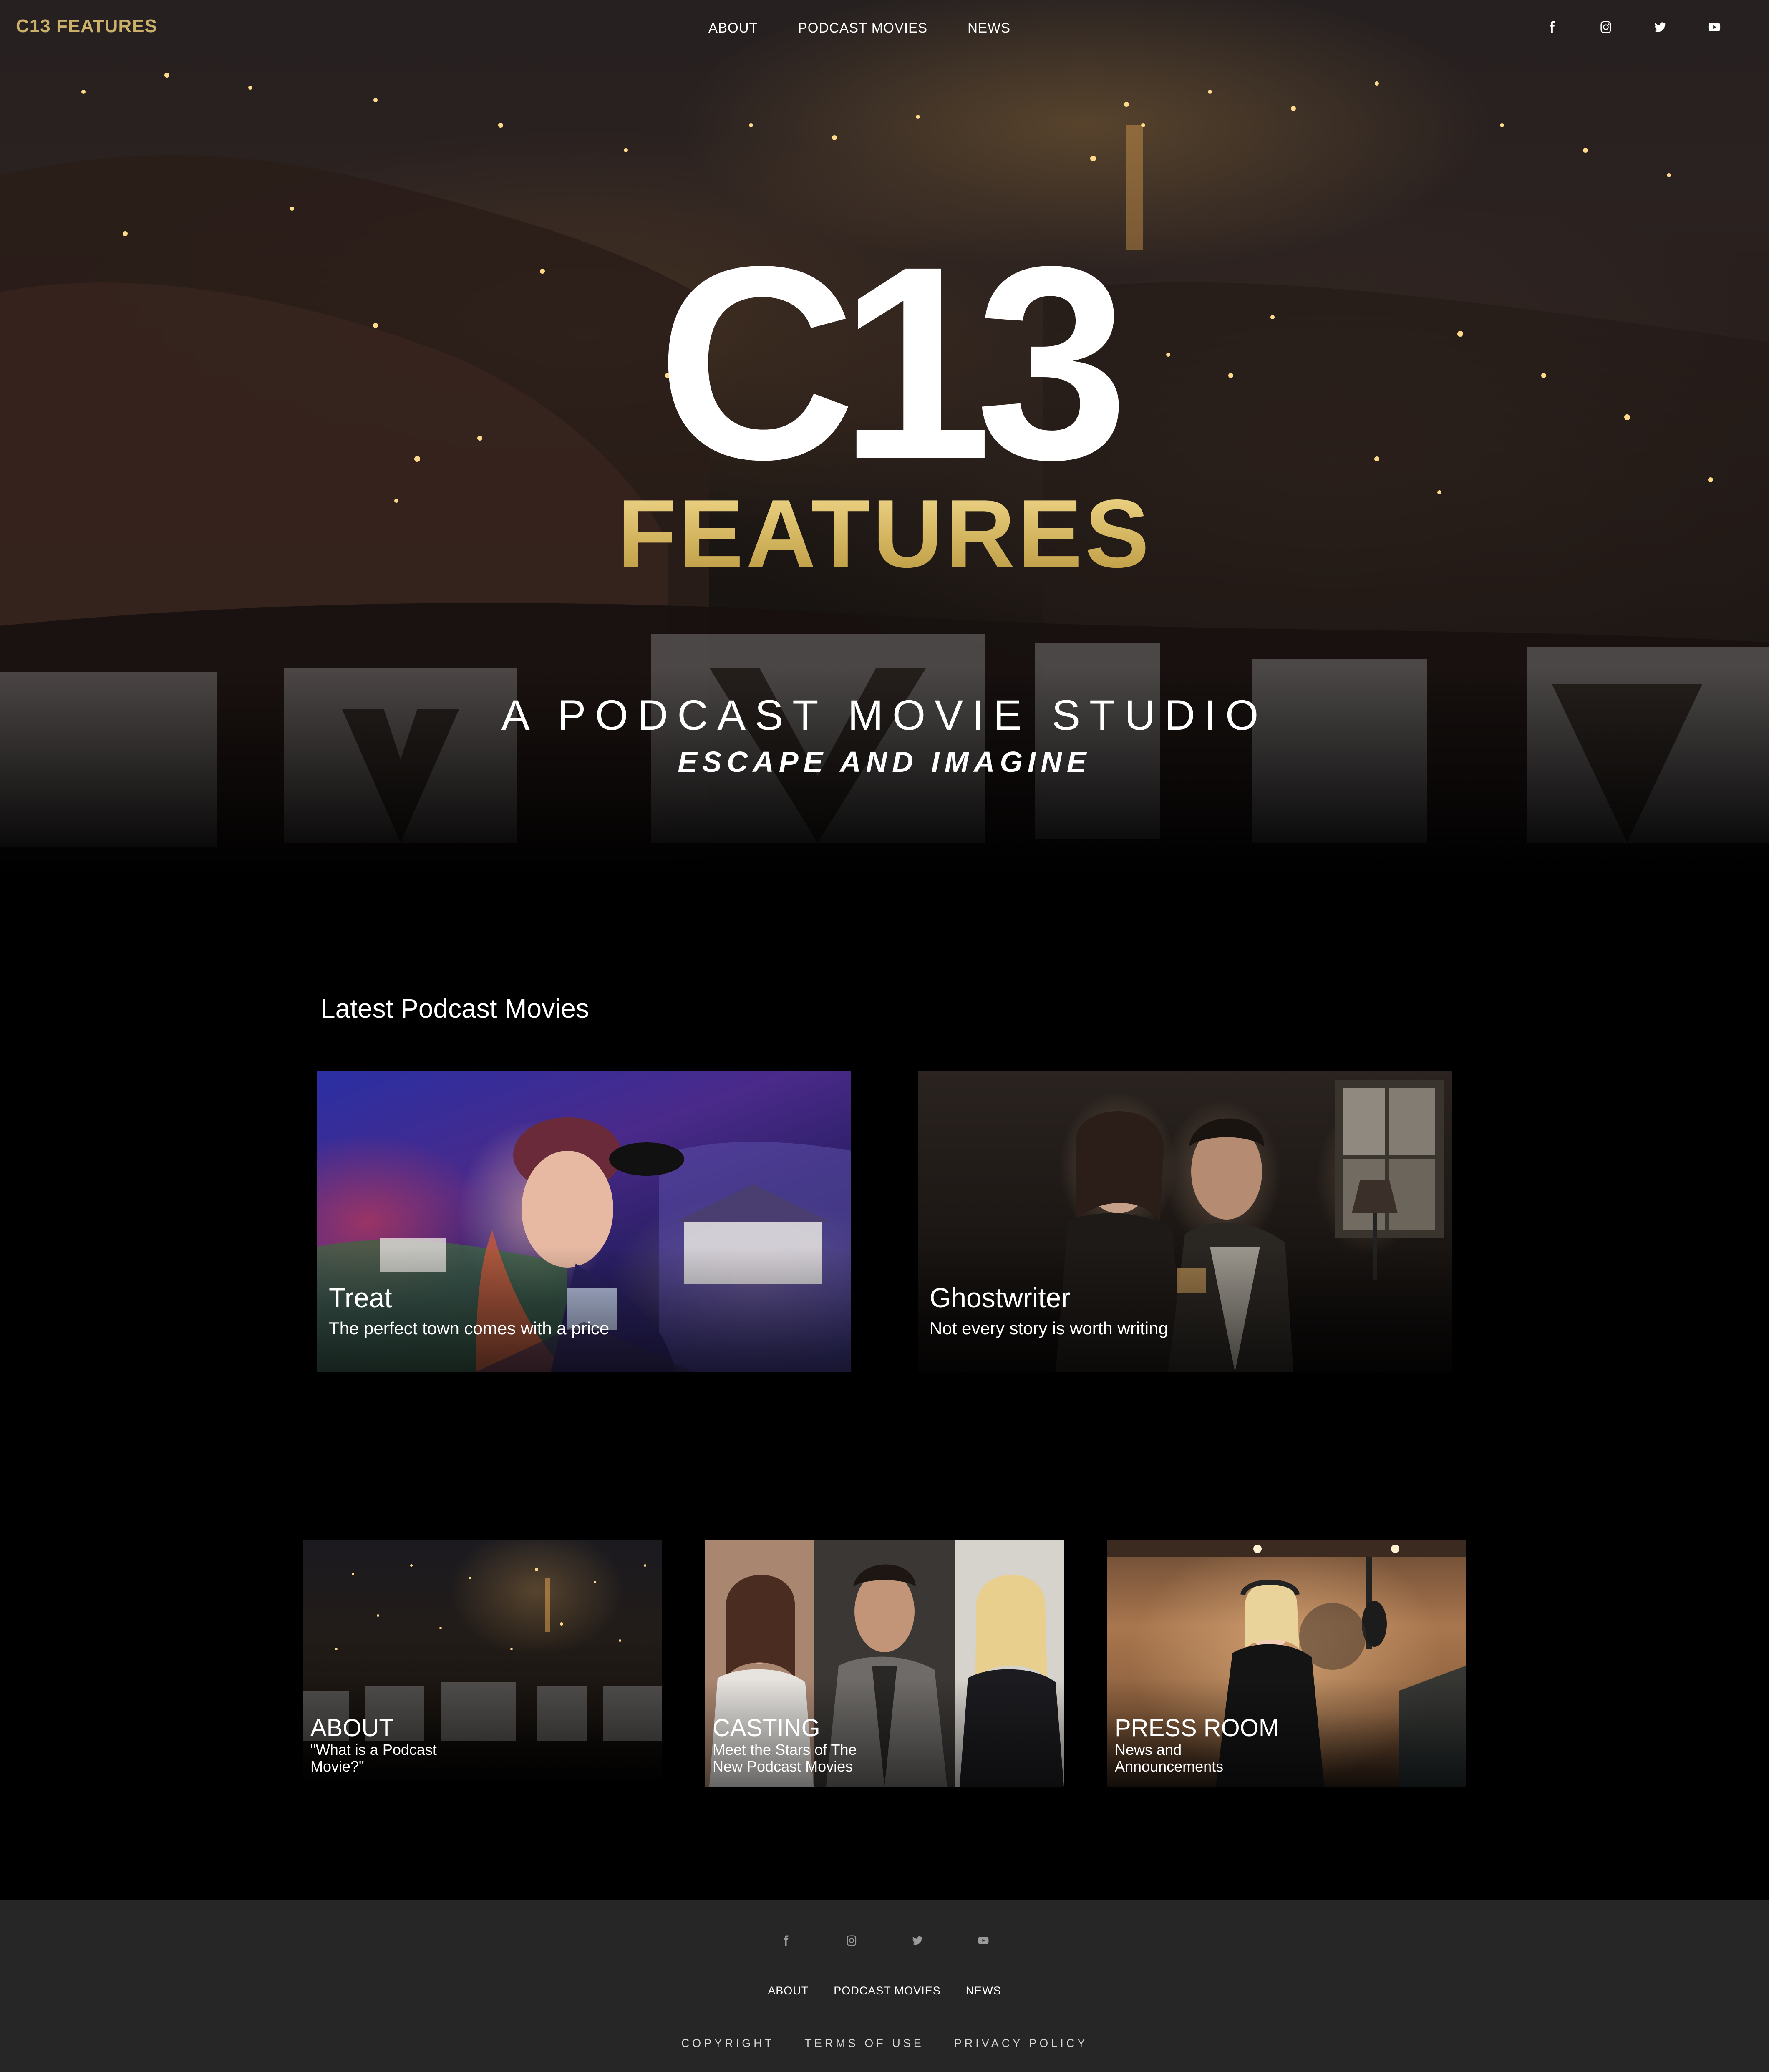 The height and width of the screenshot is (2072, 1769). What do you see at coordinates (1169, 1758) in the screenshot?
I see `tile-subtitle-press-room: News and Announcements` at bounding box center [1169, 1758].